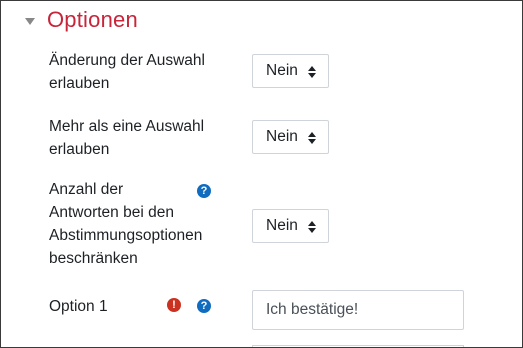 This screenshot has height=348, width=523. I want to click on field-label-line: Anzahl der, so click(86, 189).